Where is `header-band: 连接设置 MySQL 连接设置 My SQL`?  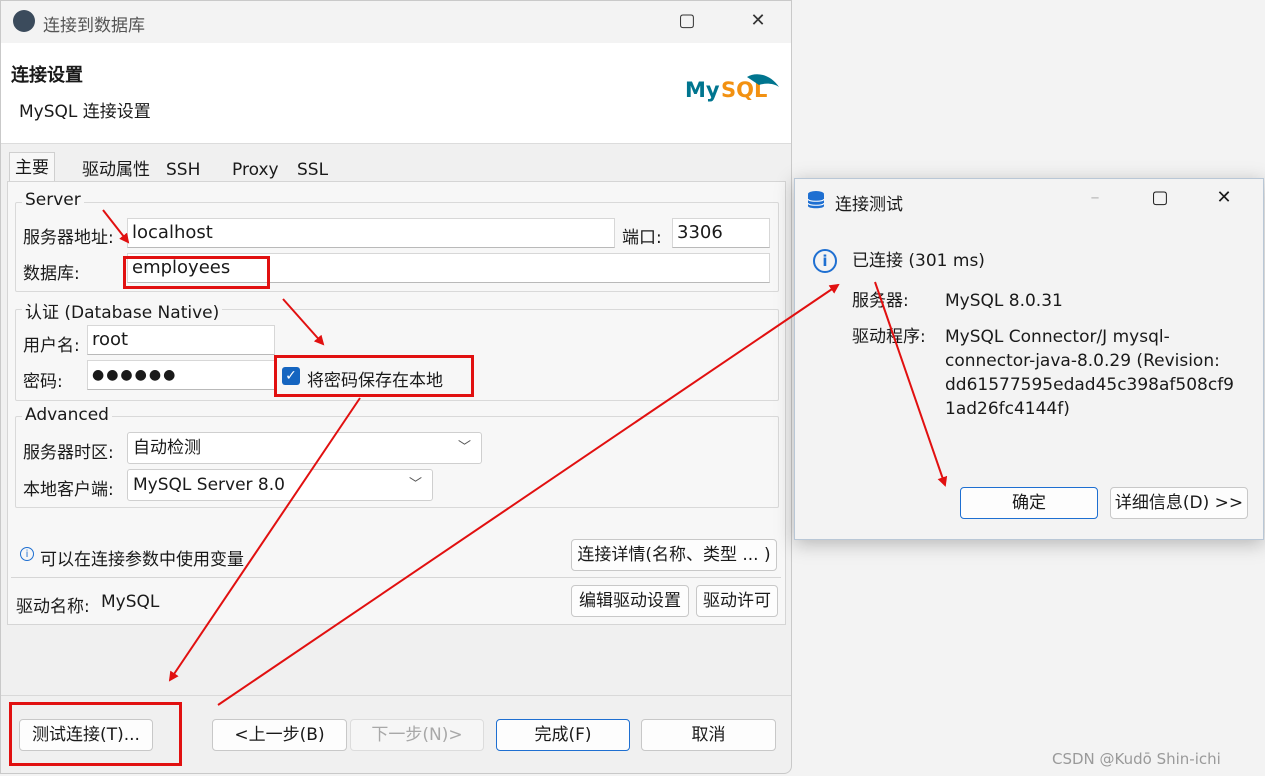
header-band: 连接设置 MySQL 连接设置 My SQL is located at coordinates (396, 93).